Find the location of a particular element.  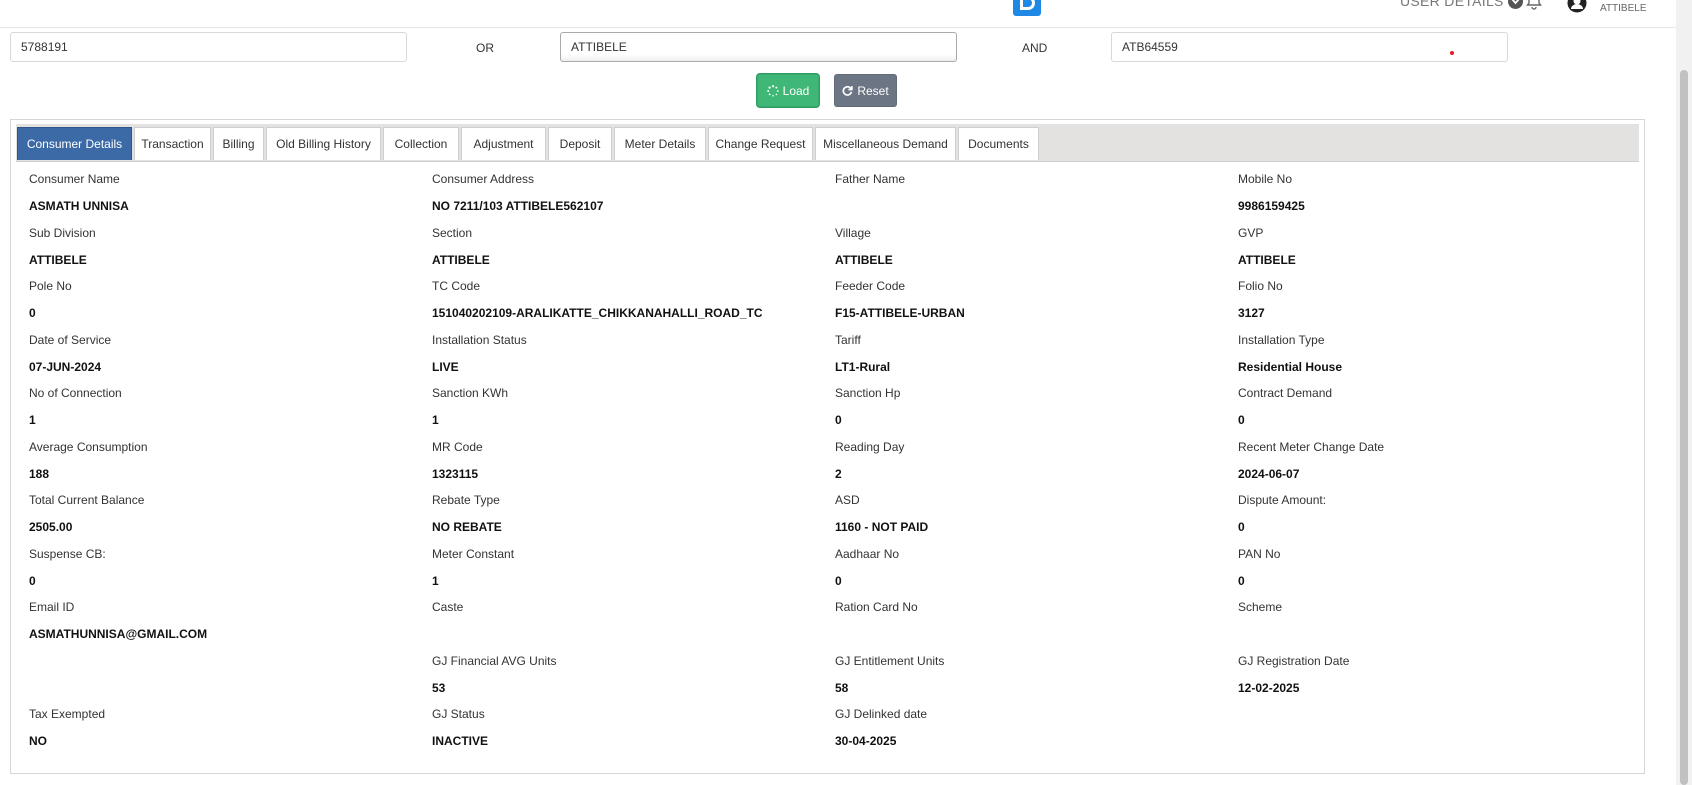

detail-label: Meter Constant is located at coordinates (473, 554).